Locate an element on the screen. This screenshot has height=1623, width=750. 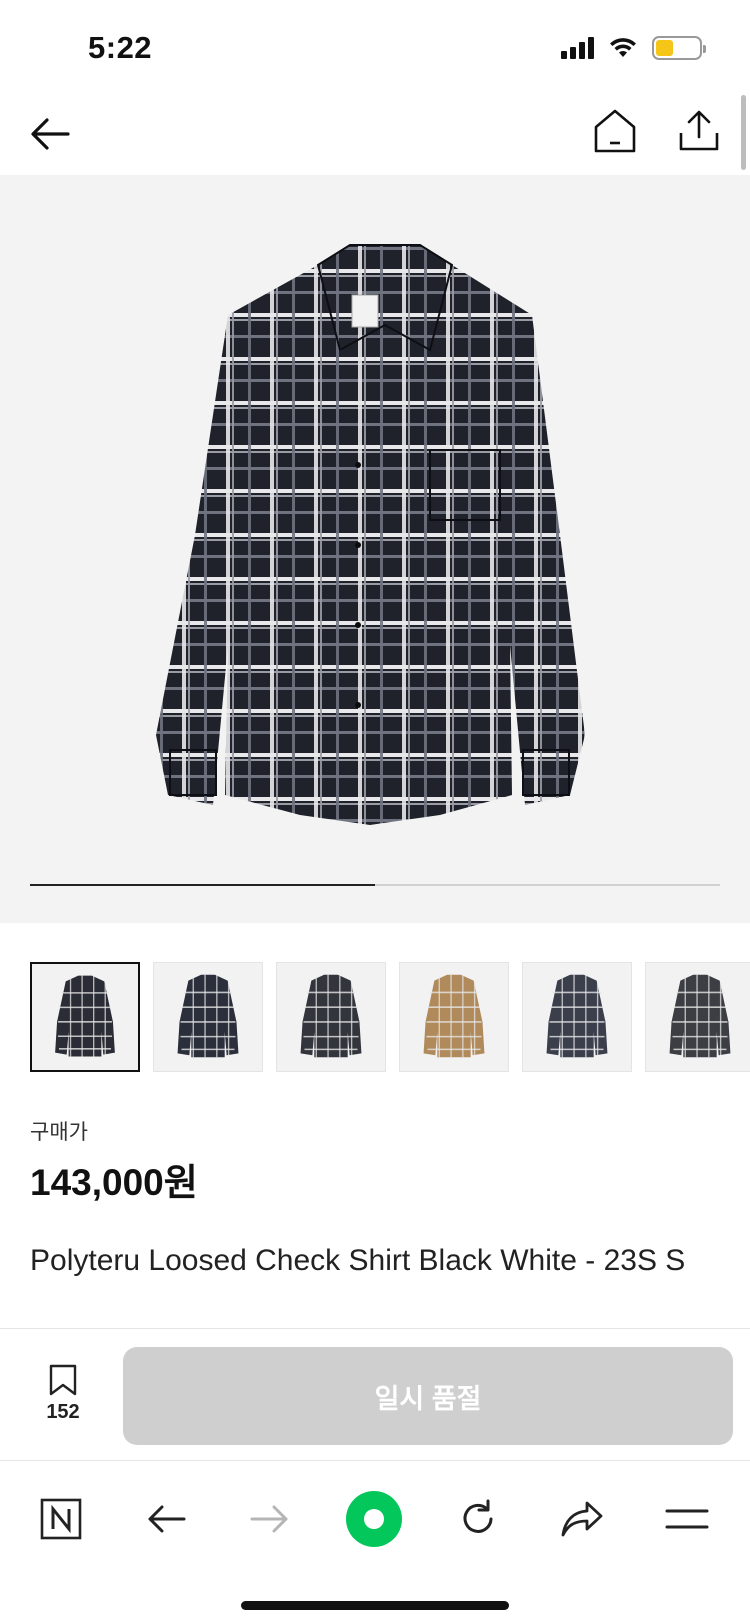
thumbnail-plaid-shirt-black-navy is located at coordinates (208, 1017).